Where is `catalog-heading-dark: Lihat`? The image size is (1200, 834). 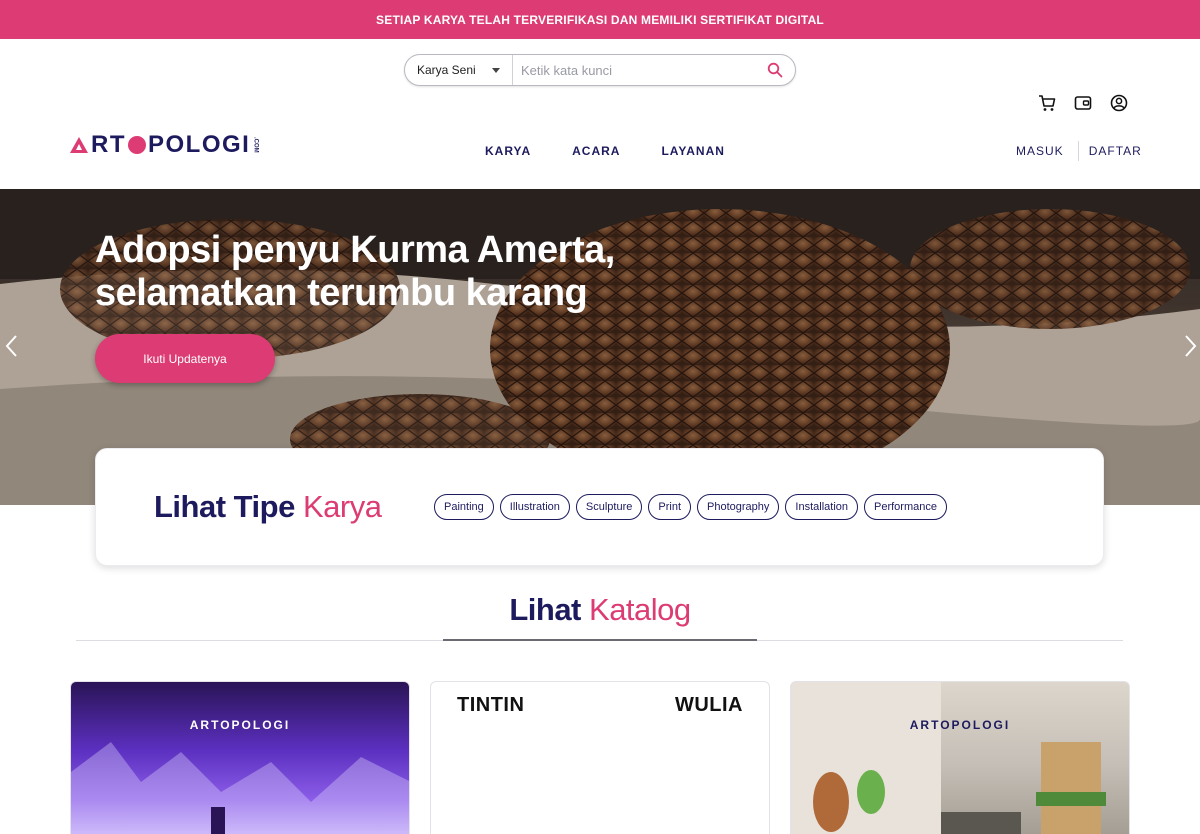
catalog-heading-dark: Lihat is located at coordinates (545, 609).